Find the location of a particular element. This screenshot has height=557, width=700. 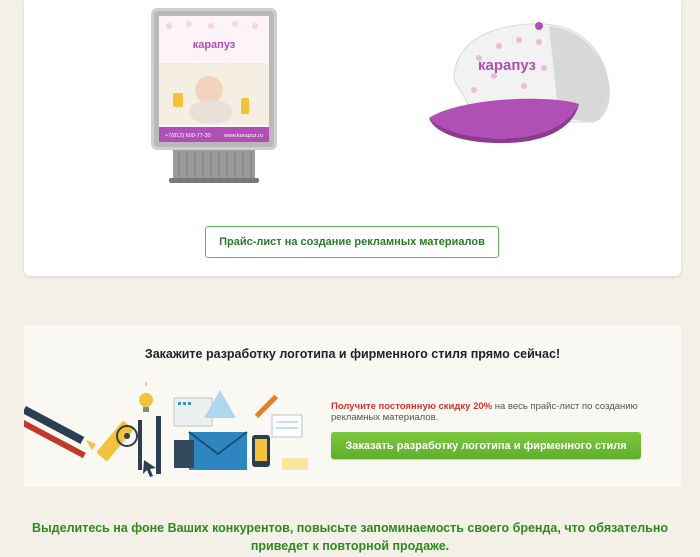

notepad-icon is located at coordinates (289, 442).